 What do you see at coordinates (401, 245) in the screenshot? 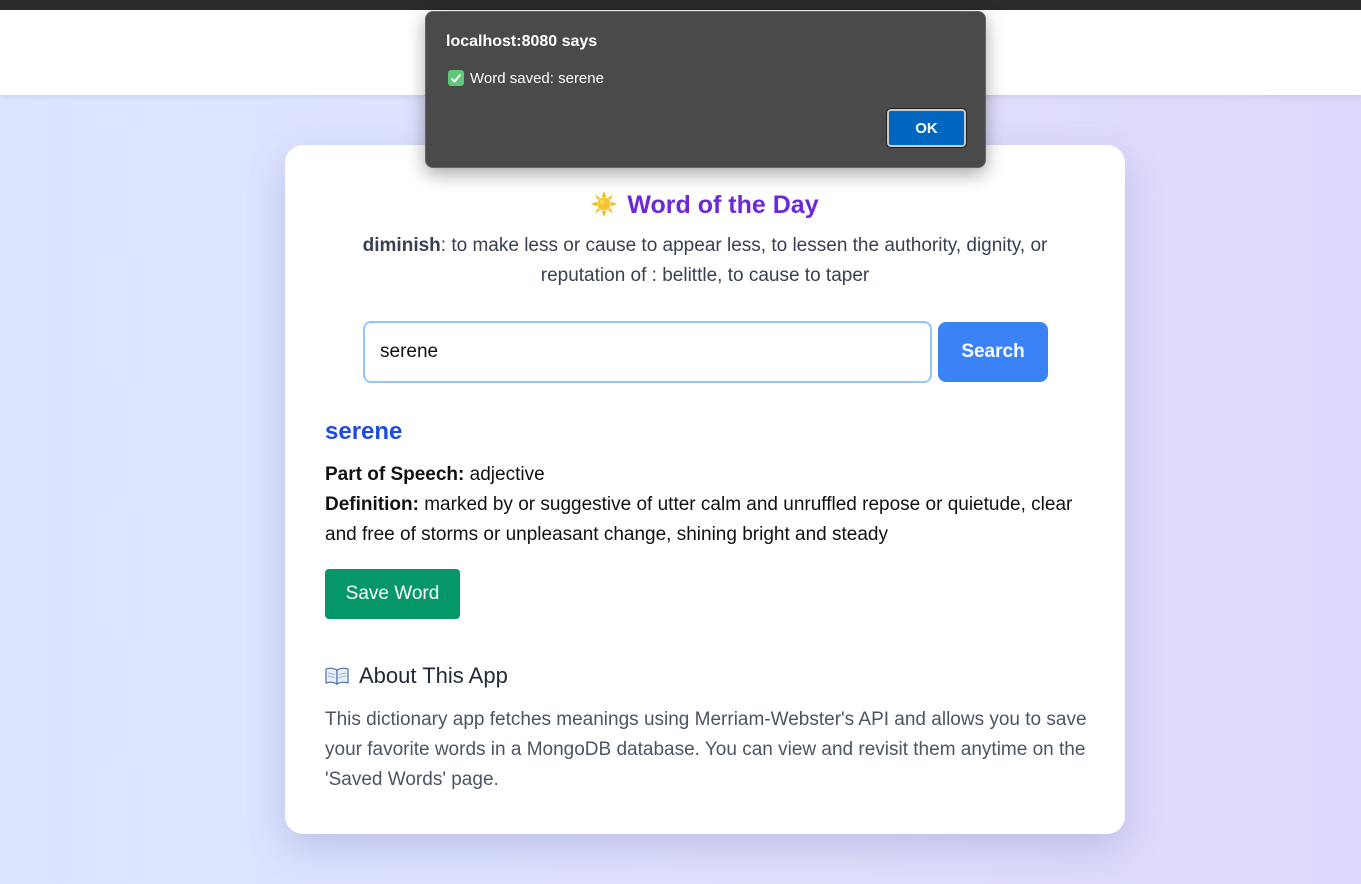
I see `word-of-day-word: diminish` at bounding box center [401, 245].